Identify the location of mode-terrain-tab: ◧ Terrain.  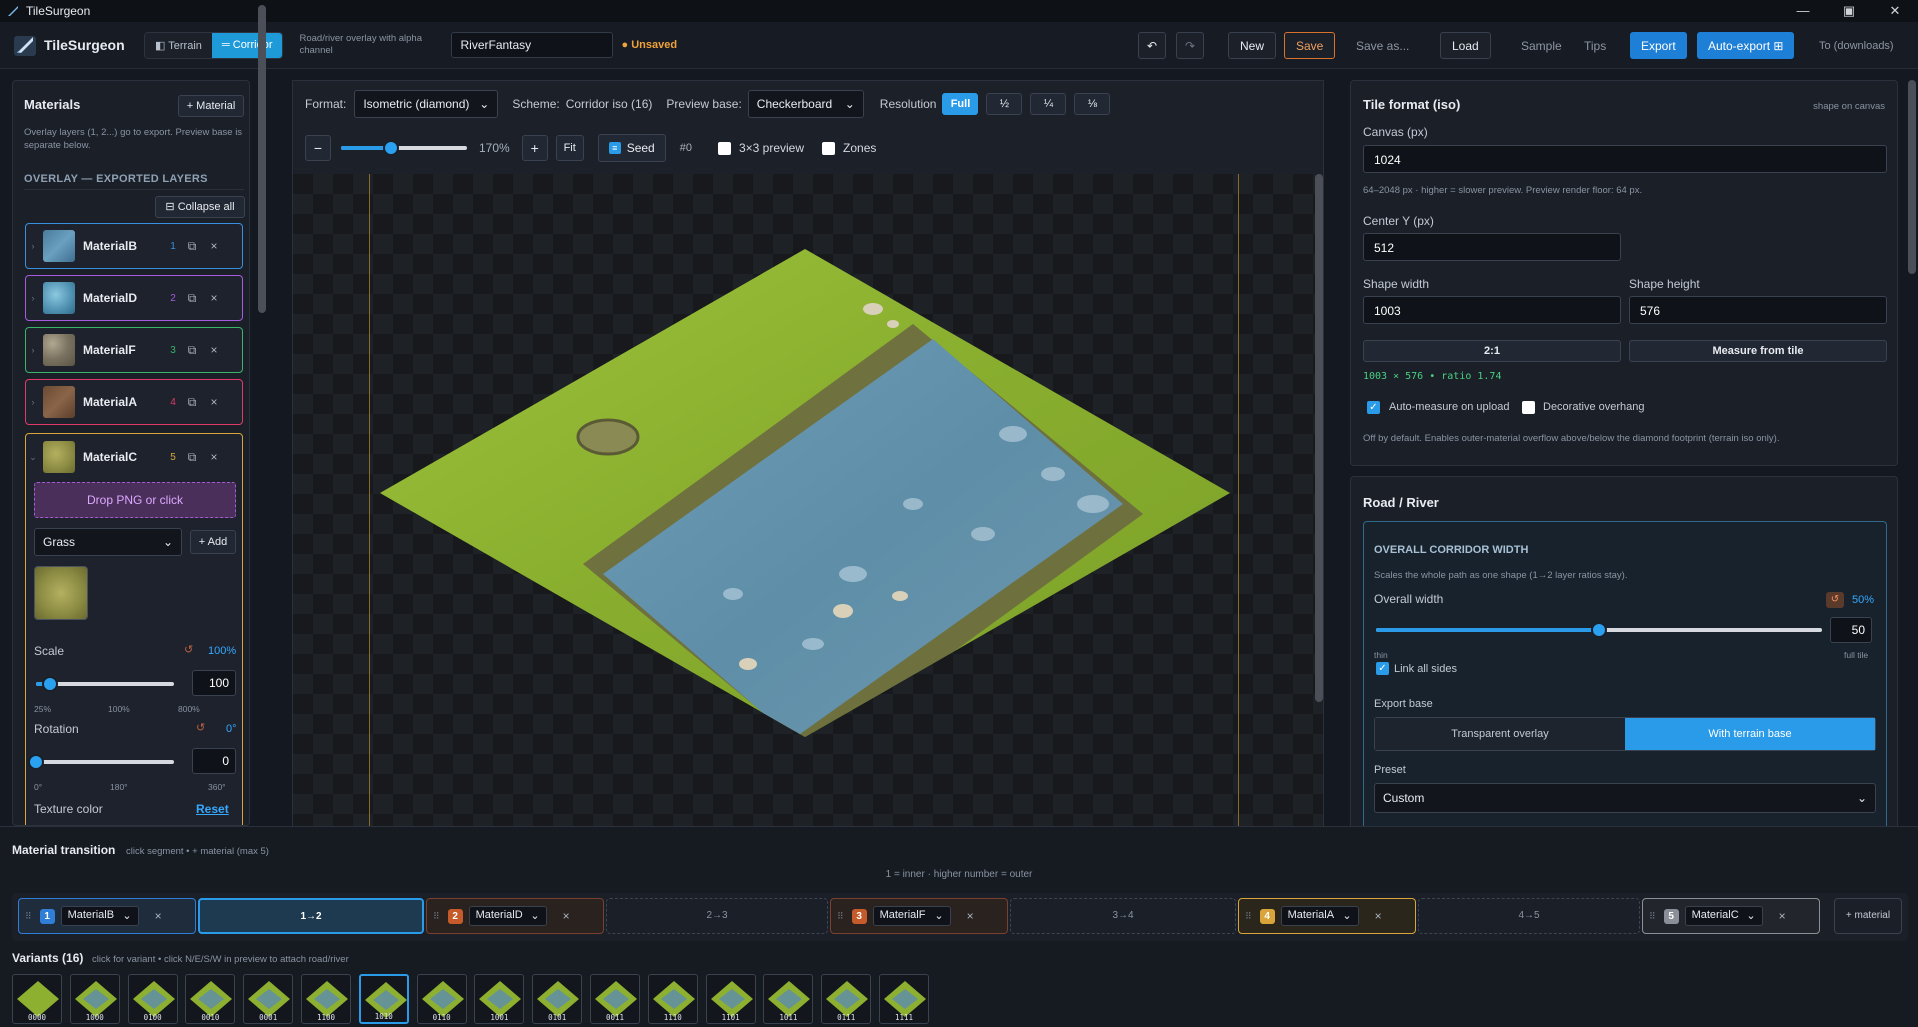
(178, 45).